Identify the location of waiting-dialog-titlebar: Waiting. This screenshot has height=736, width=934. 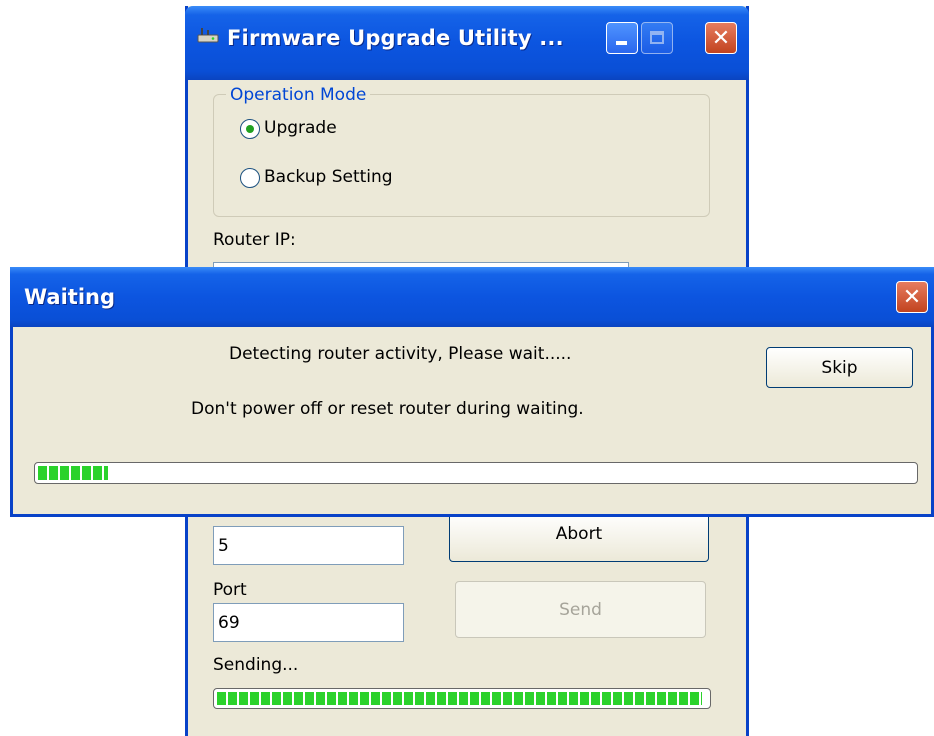
(472, 297).